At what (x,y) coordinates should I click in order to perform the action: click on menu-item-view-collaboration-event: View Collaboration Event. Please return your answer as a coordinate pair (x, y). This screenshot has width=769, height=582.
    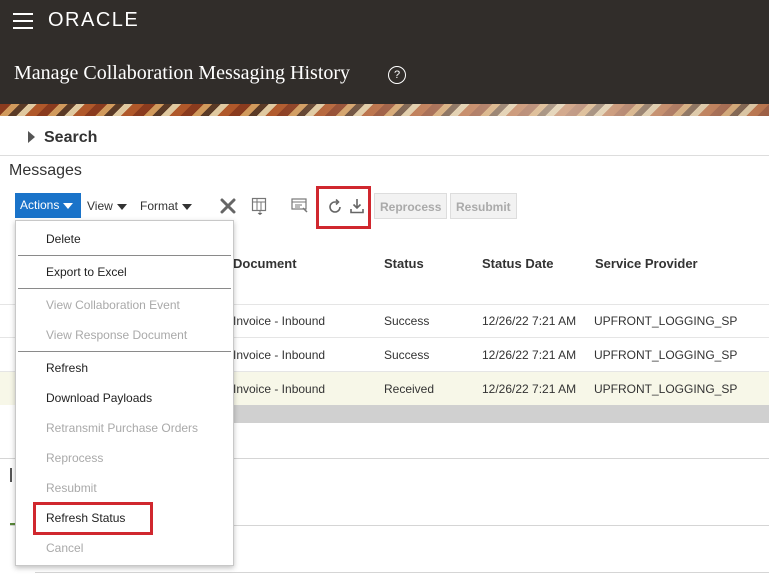
    Looking at the image, I should click on (113, 305).